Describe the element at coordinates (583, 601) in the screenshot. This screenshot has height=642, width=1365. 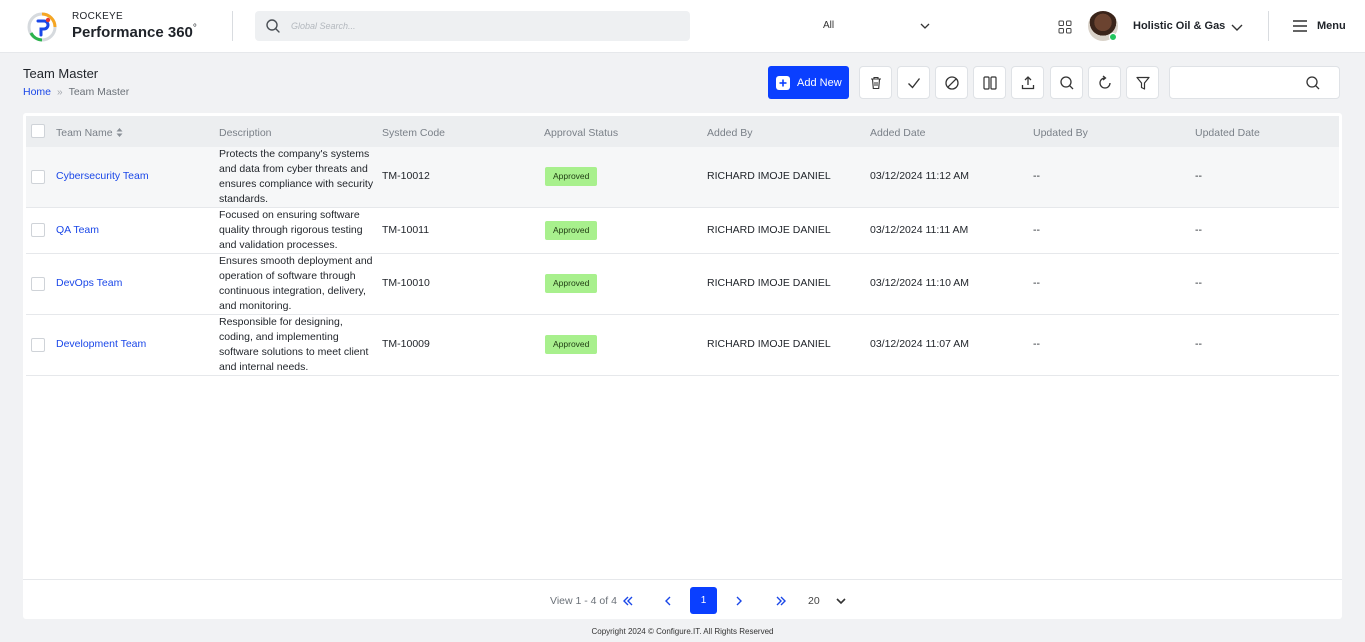
I see `view-range-text: View 1 - 4 of 4` at that location.